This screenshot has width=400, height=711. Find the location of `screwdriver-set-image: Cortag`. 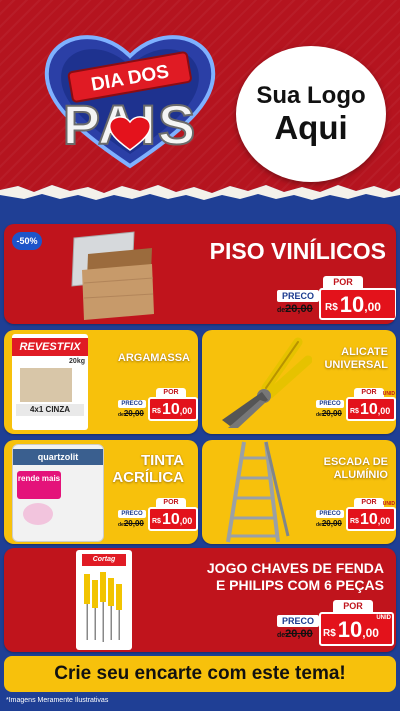

screwdriver-set-image: Cortag is located at coordinates (104, 600).